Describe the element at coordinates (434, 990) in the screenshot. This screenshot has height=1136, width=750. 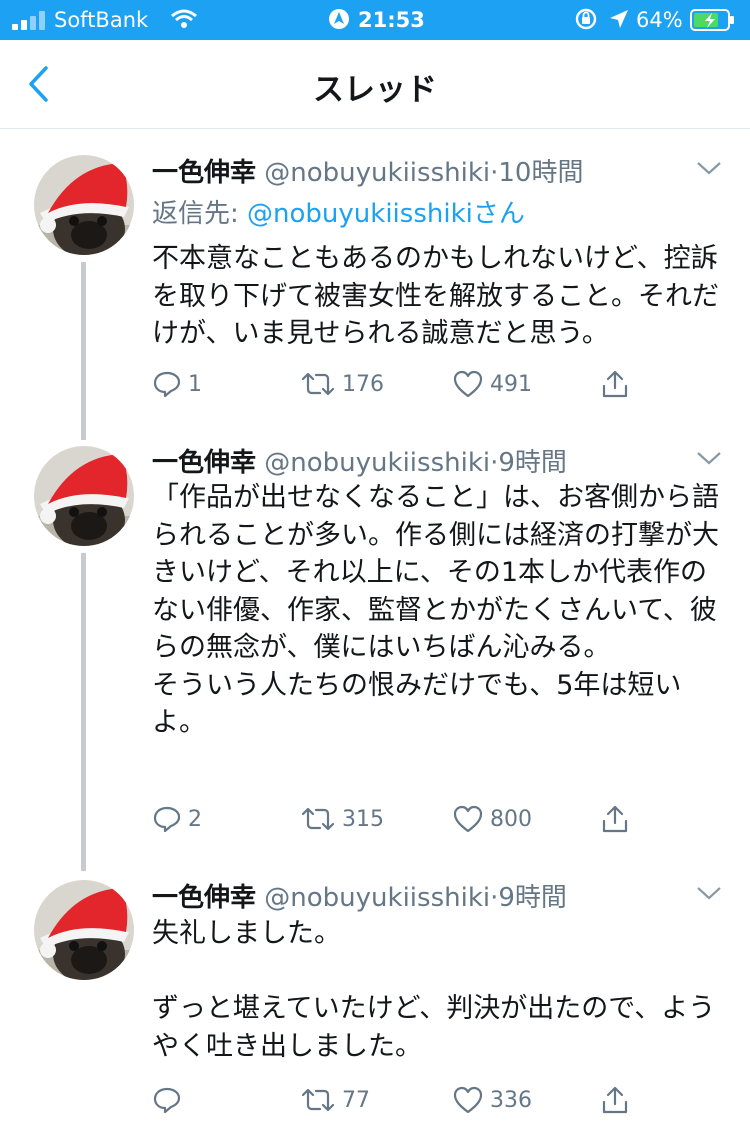
I see `tweet-text: 失礼しました。 ずっと堪えていたけど、判決が出たので、ようやく吐き出しました。` at that location.